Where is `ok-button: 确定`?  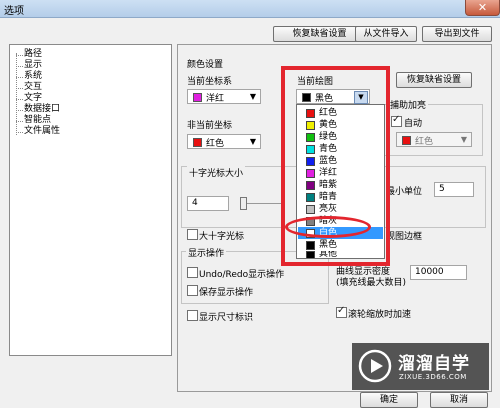
ok-button: 确定 is located at coordinates (389, 400).